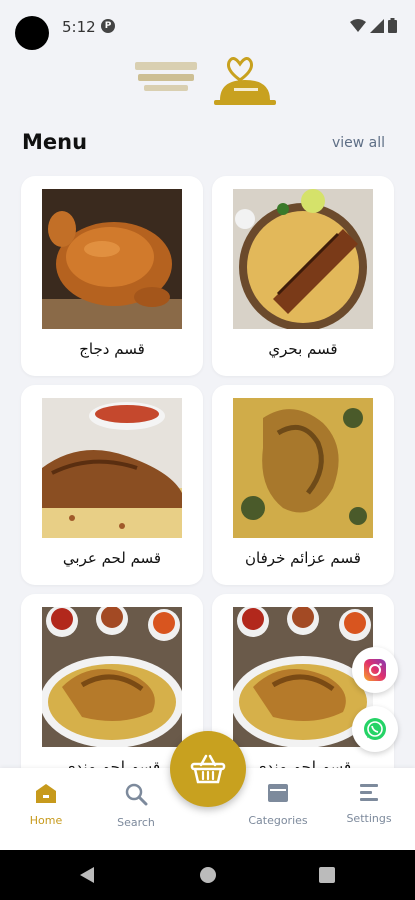  Describe the element at coordinates (278, 820) in the screenshot. I see `nav-categories-label: Categories` at that location.